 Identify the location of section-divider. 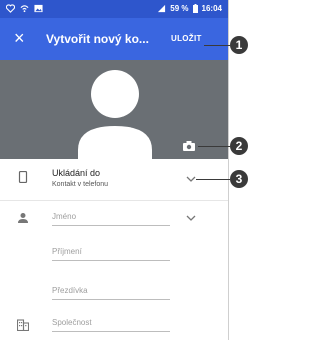
(114, 200).